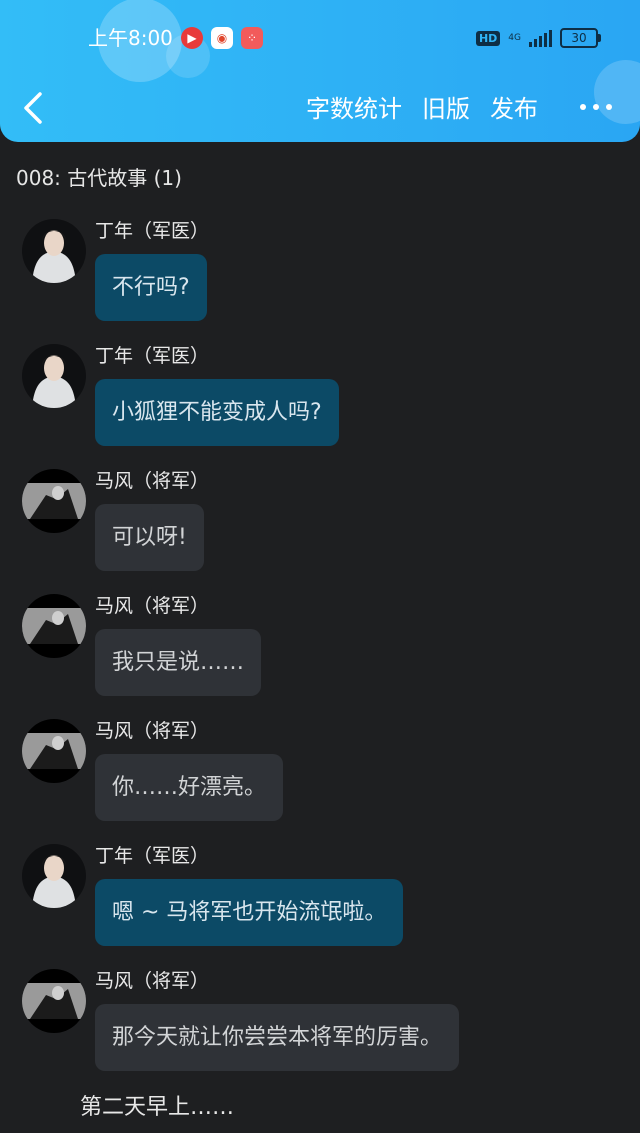  Describe the element at coordinates (320, 71) in the screenshot. I see `top-header: 上午8:00 ▶ ◉ ⁘ HD 4G 30 字数统计 旧版 发布` at that location.